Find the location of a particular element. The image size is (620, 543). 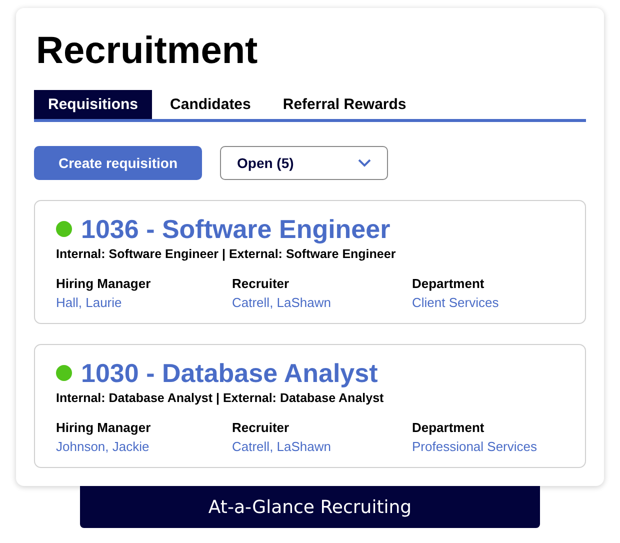

field-value-link: Professional Services is located at coordinates (474, 447).